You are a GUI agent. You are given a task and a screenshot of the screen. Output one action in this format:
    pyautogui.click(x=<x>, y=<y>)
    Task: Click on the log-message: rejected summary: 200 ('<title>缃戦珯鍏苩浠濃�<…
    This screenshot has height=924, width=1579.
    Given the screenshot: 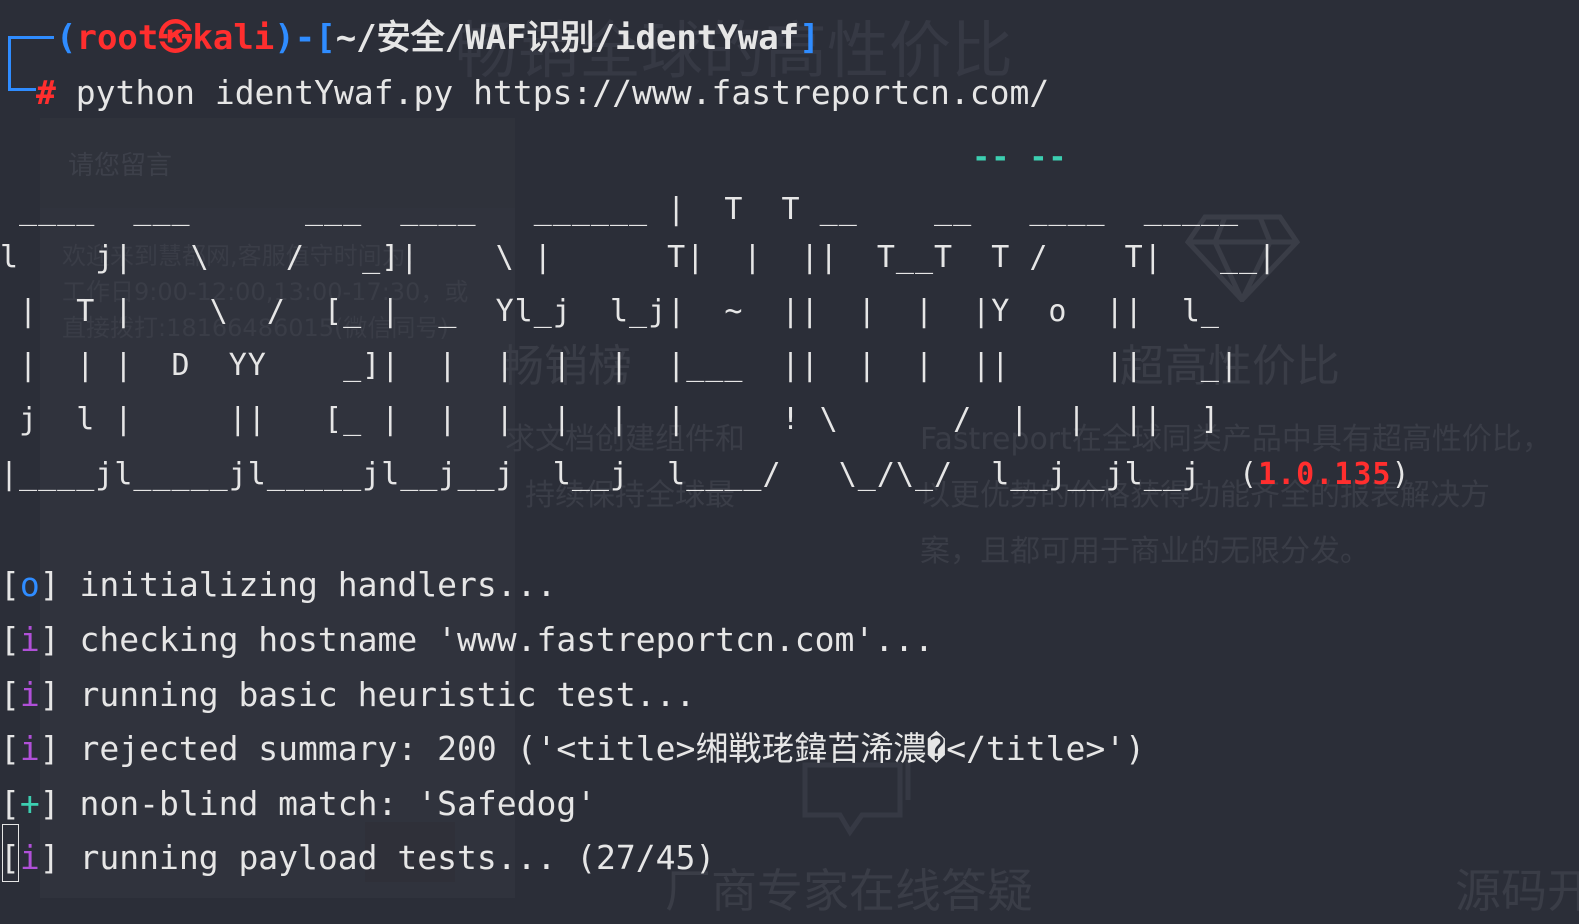 What is the action you would take?
    pyautogui.click(x=612, y=748)
    